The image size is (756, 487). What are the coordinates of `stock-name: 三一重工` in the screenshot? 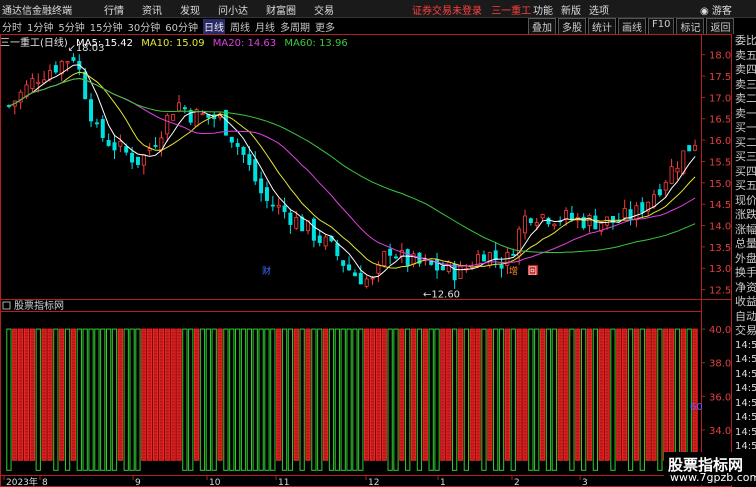 It's located at (511, 11).